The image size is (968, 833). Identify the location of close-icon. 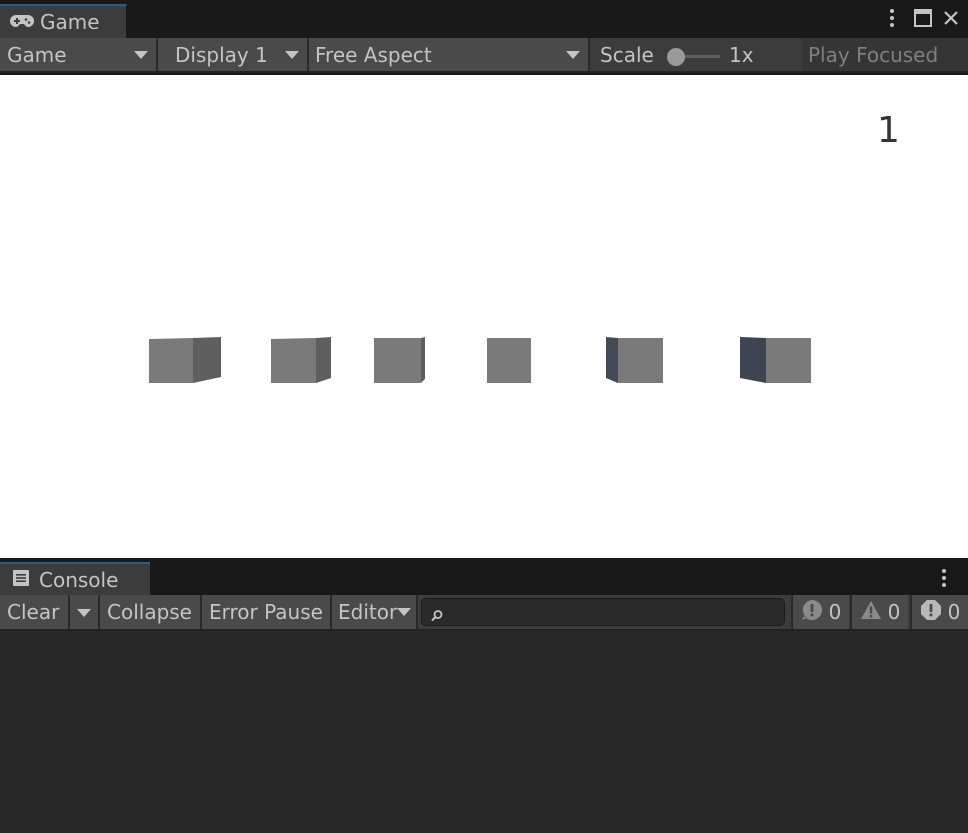
(951, 18).